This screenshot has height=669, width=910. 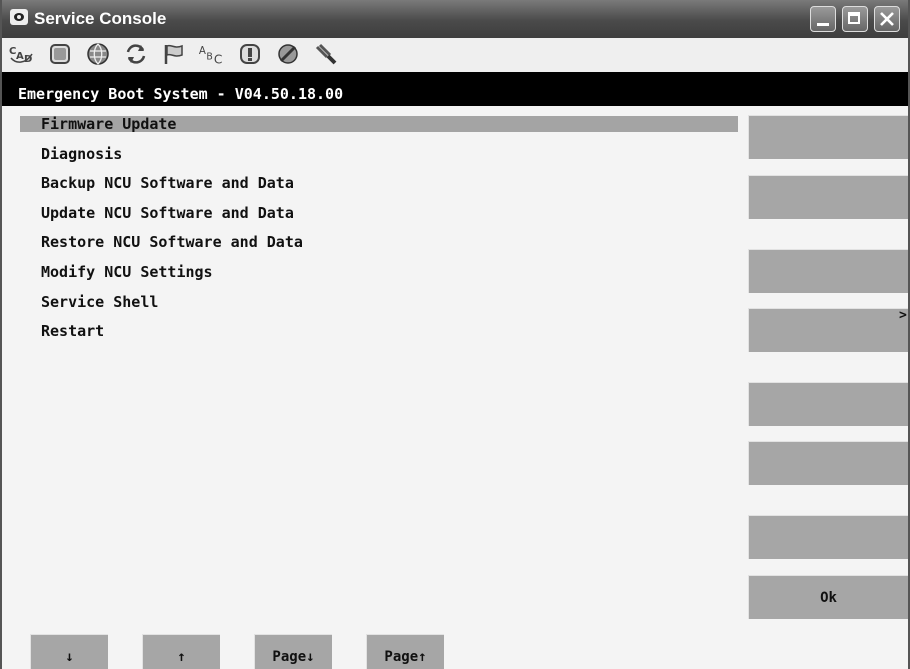 I want to click on text-abc-icon: ABC, so click(x=212, y=54).